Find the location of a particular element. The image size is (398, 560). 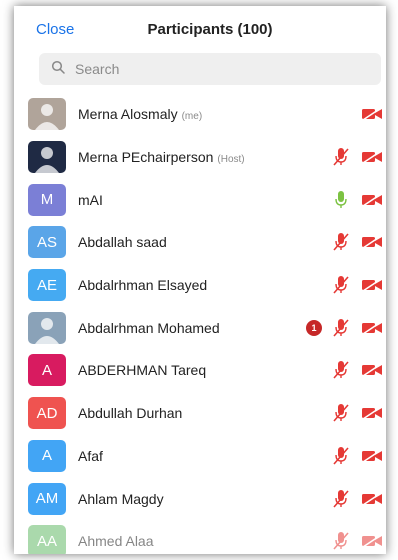

participant-row: MmAI is located at coordinates (200, 199).